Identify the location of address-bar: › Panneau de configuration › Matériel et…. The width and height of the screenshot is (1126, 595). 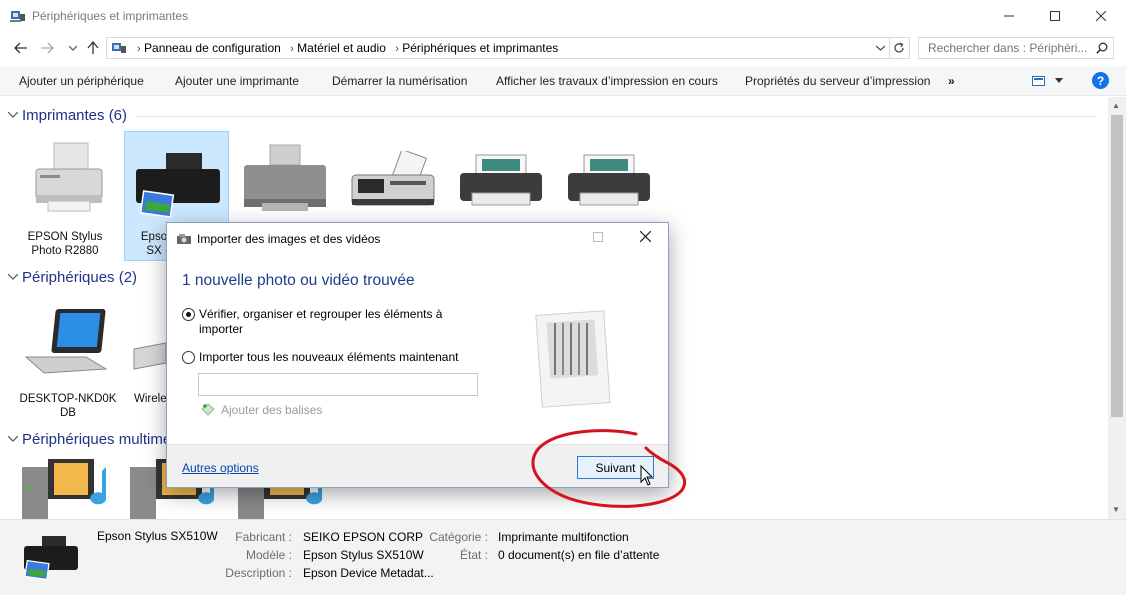
(498, 48).